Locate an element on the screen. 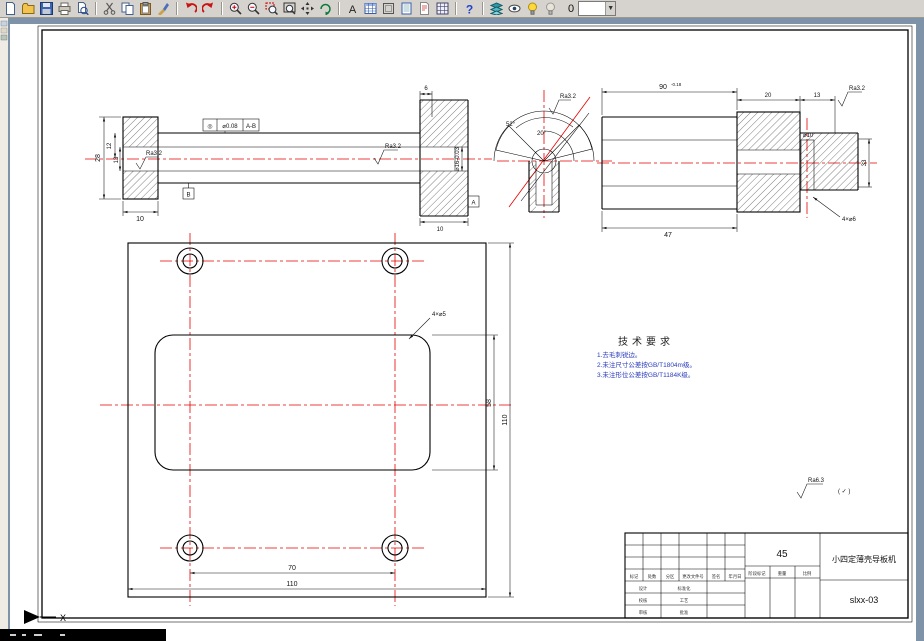  dim-ra-bore: Ra3.2 is located at coordinates (154, 154).